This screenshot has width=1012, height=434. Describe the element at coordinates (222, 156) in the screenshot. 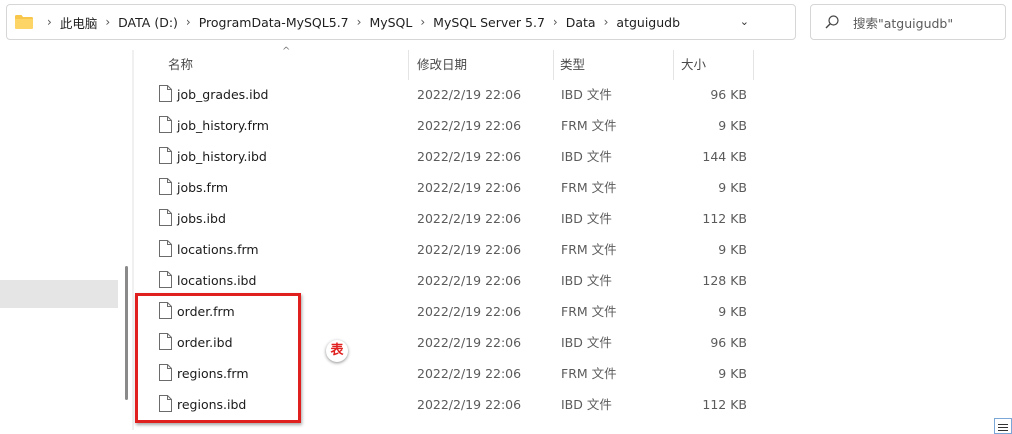

I see `file-name: job_history.ibd` at that location.